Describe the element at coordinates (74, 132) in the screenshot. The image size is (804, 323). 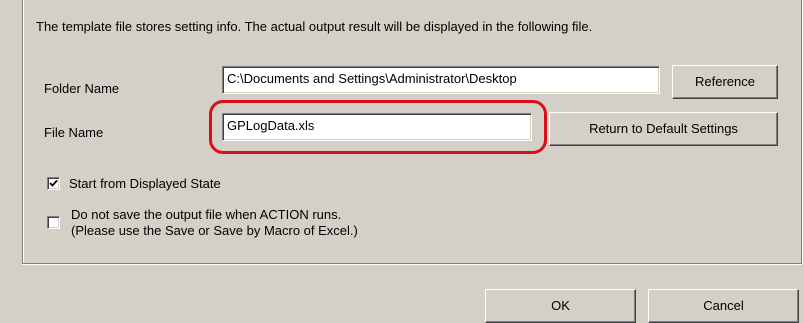
I see `file-name-label: File Name` at that location.